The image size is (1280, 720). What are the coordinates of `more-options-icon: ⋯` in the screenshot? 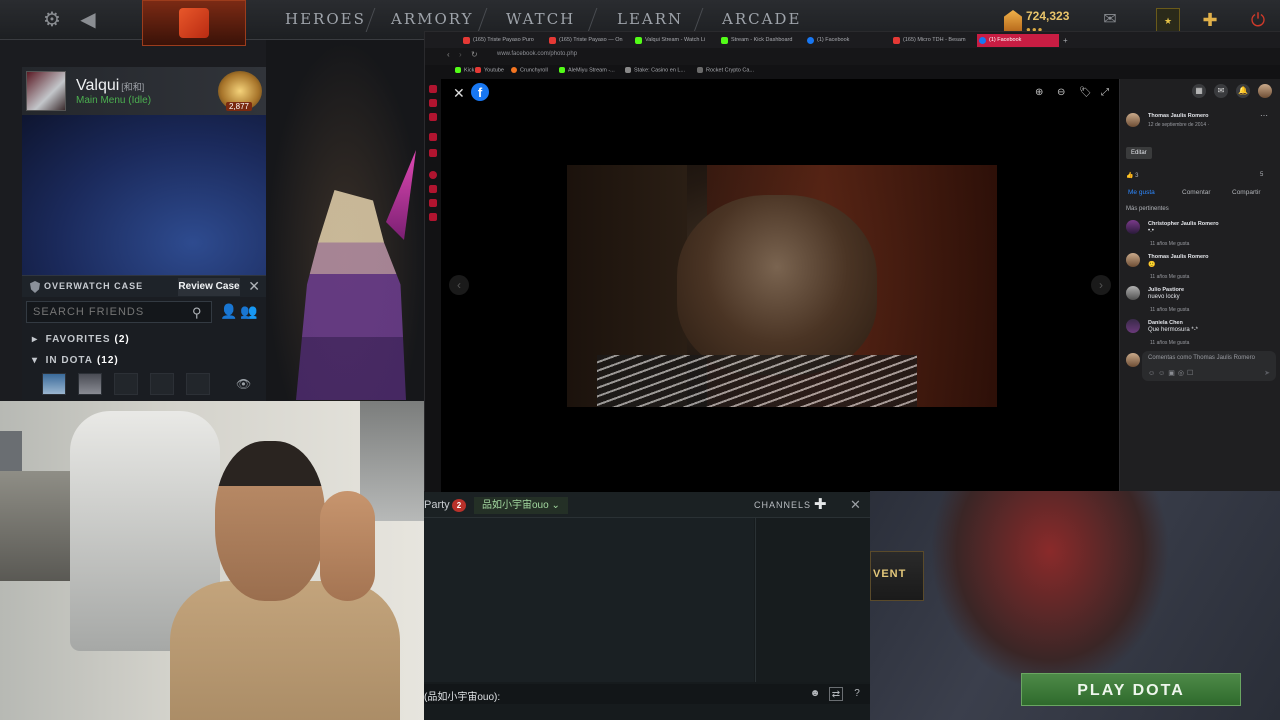 It's located at (1264, 115).